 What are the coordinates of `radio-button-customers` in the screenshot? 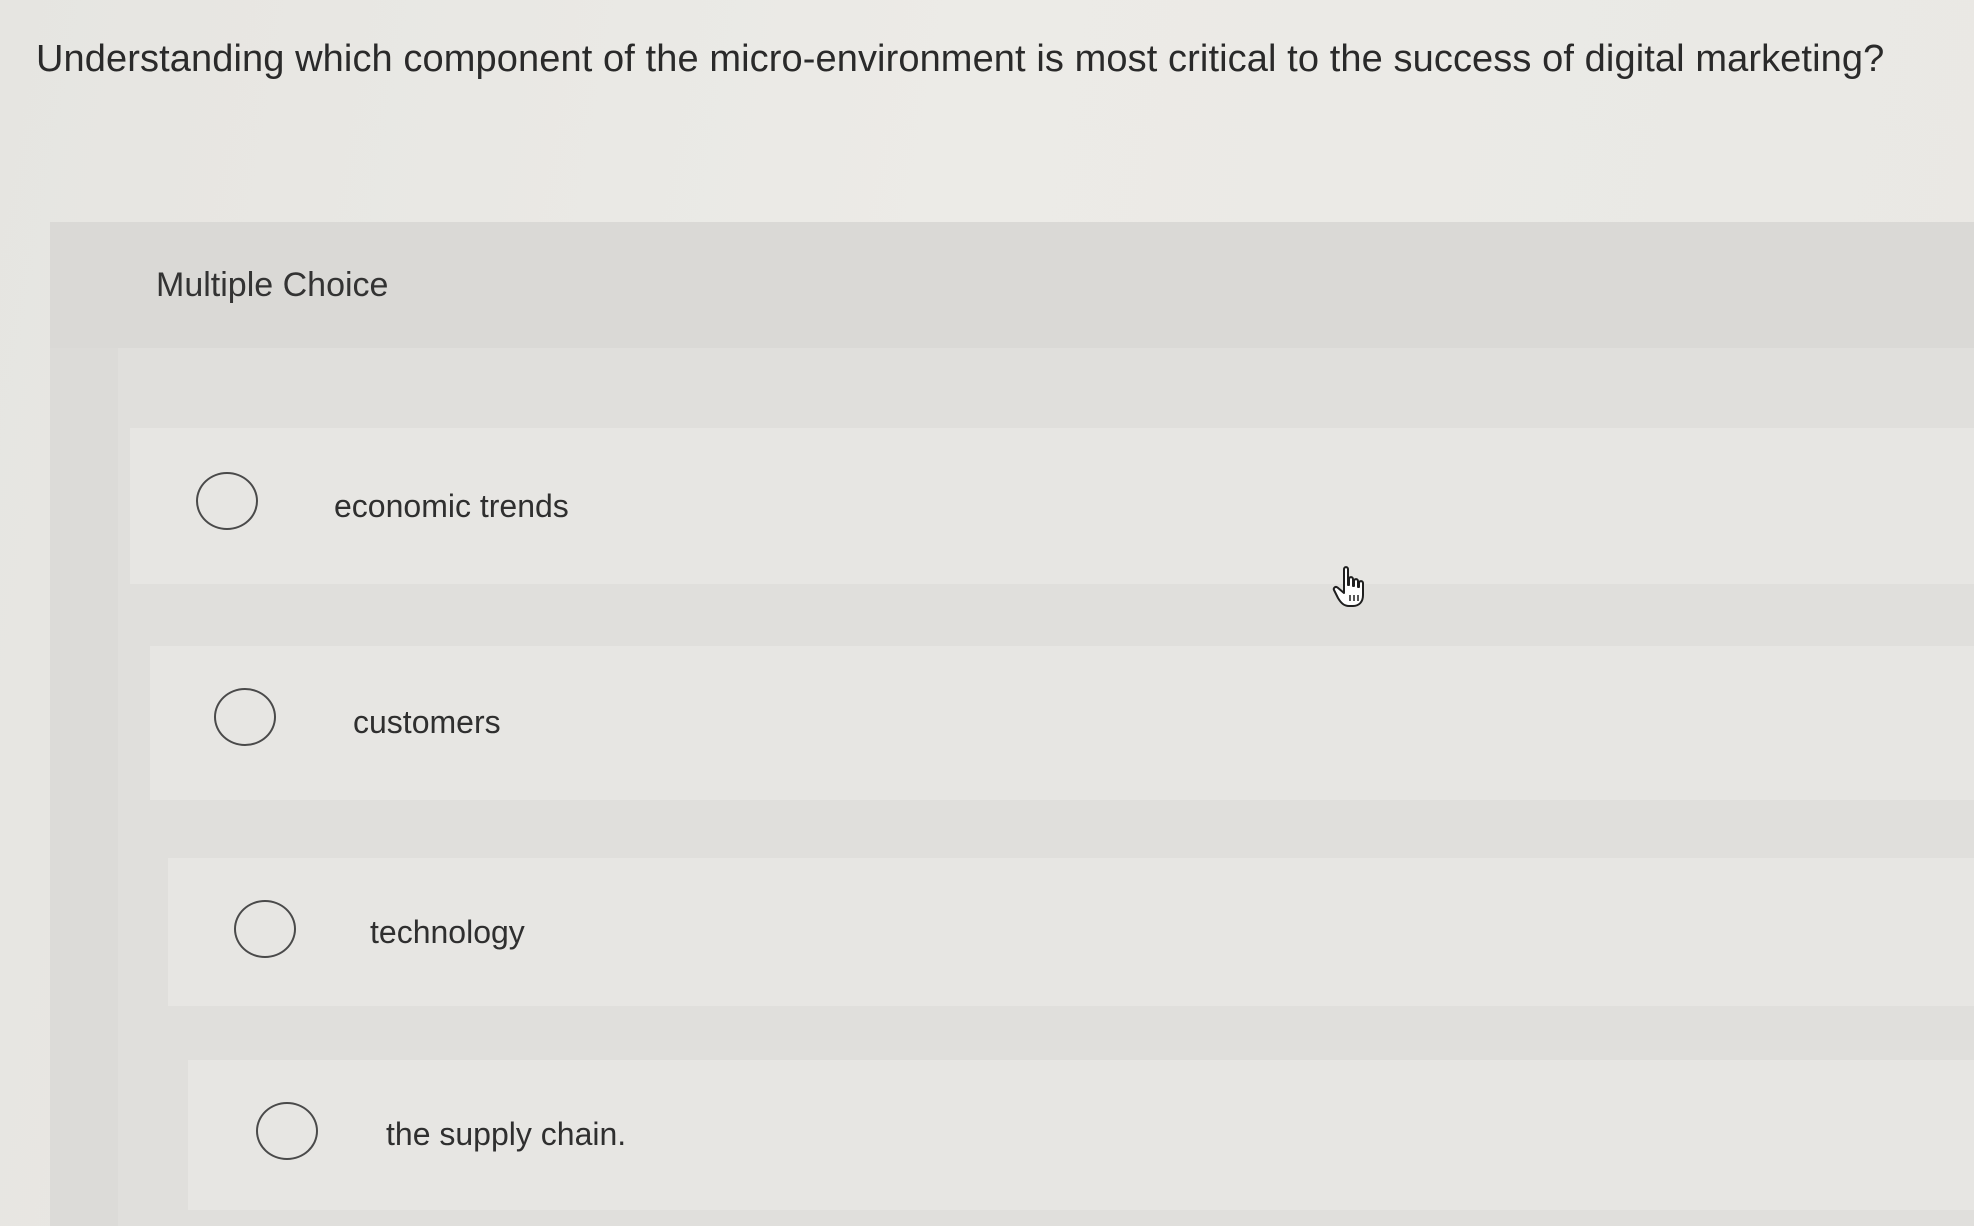 It's located at (245, 717).